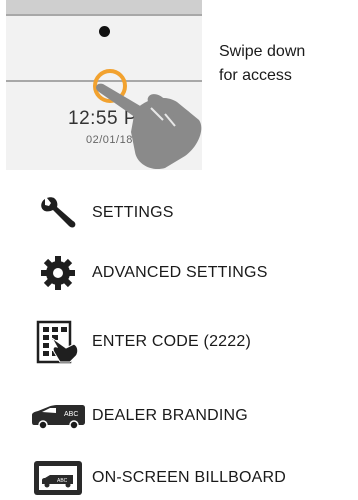  Describe the element at coordinates (58, 273) in the screenshot. I see `gear-icon` at that location.